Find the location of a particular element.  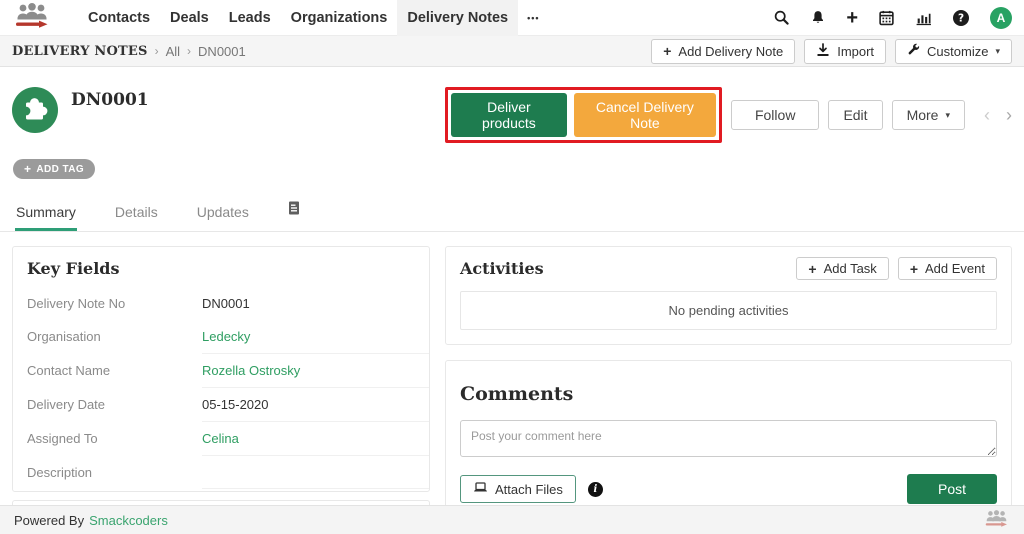

app-logo is located at coordinates (32, 18).